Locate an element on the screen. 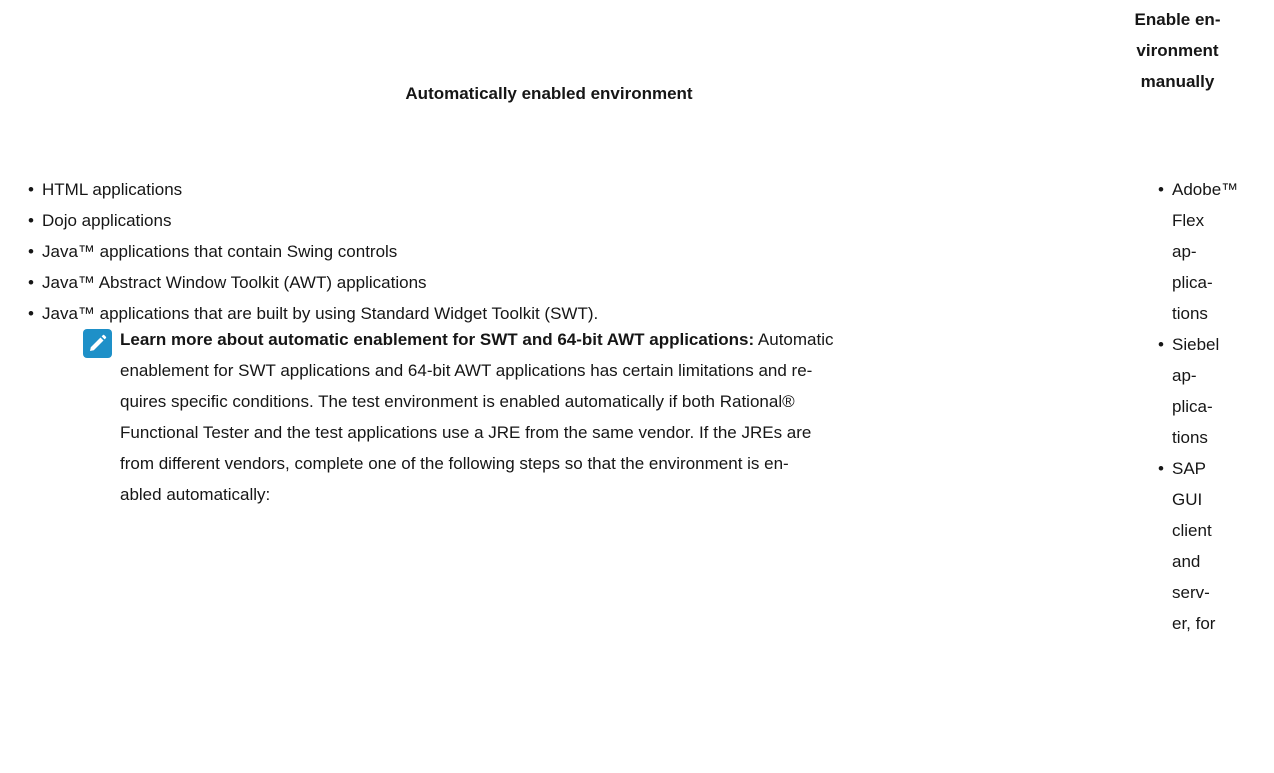 The image size is (1274, 773). header-automatic: Automatically enabled environment is located at coordinates (549, 93).